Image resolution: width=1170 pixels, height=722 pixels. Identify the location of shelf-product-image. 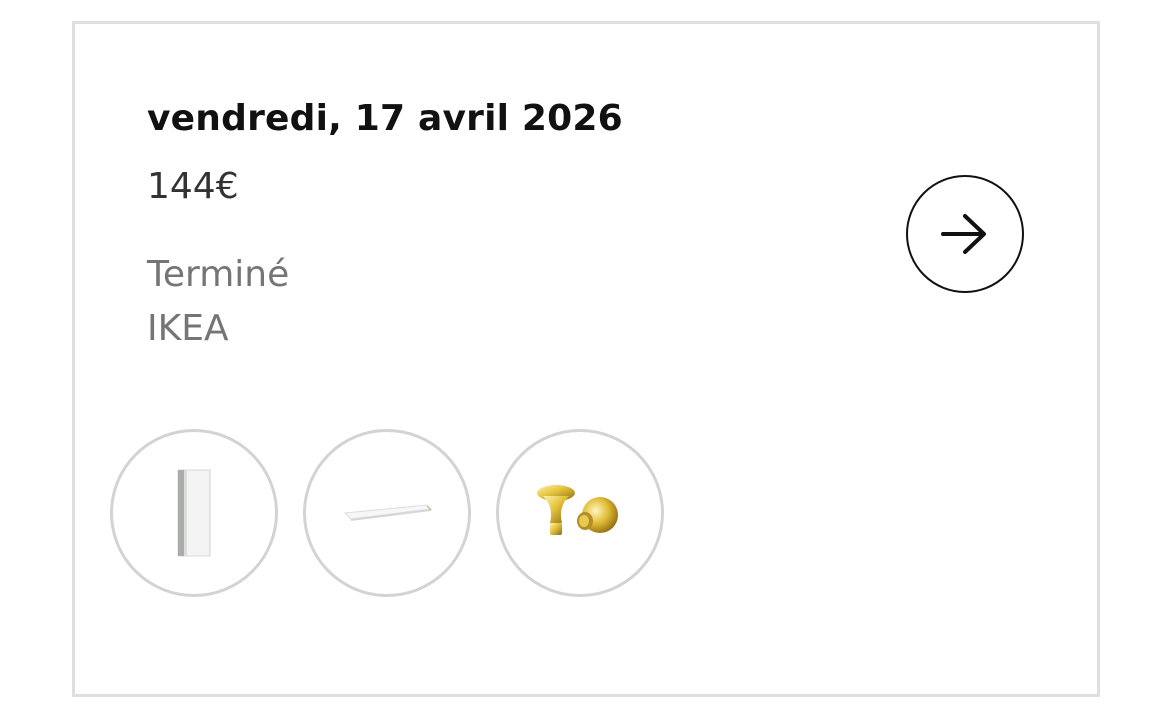
(388, 512).